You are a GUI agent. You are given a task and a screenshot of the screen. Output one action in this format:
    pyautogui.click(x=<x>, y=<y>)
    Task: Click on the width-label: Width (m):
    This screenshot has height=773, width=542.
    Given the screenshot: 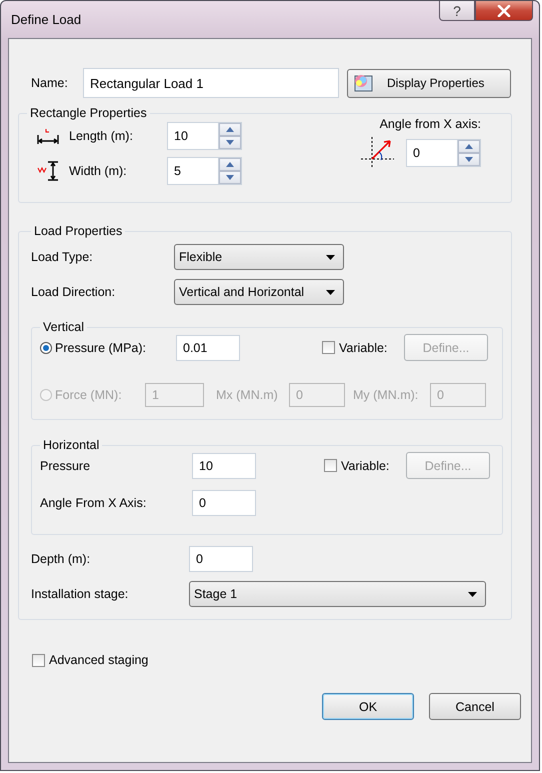 What is the action you would take?
    pyautogui.click(x=98, y=171)
    